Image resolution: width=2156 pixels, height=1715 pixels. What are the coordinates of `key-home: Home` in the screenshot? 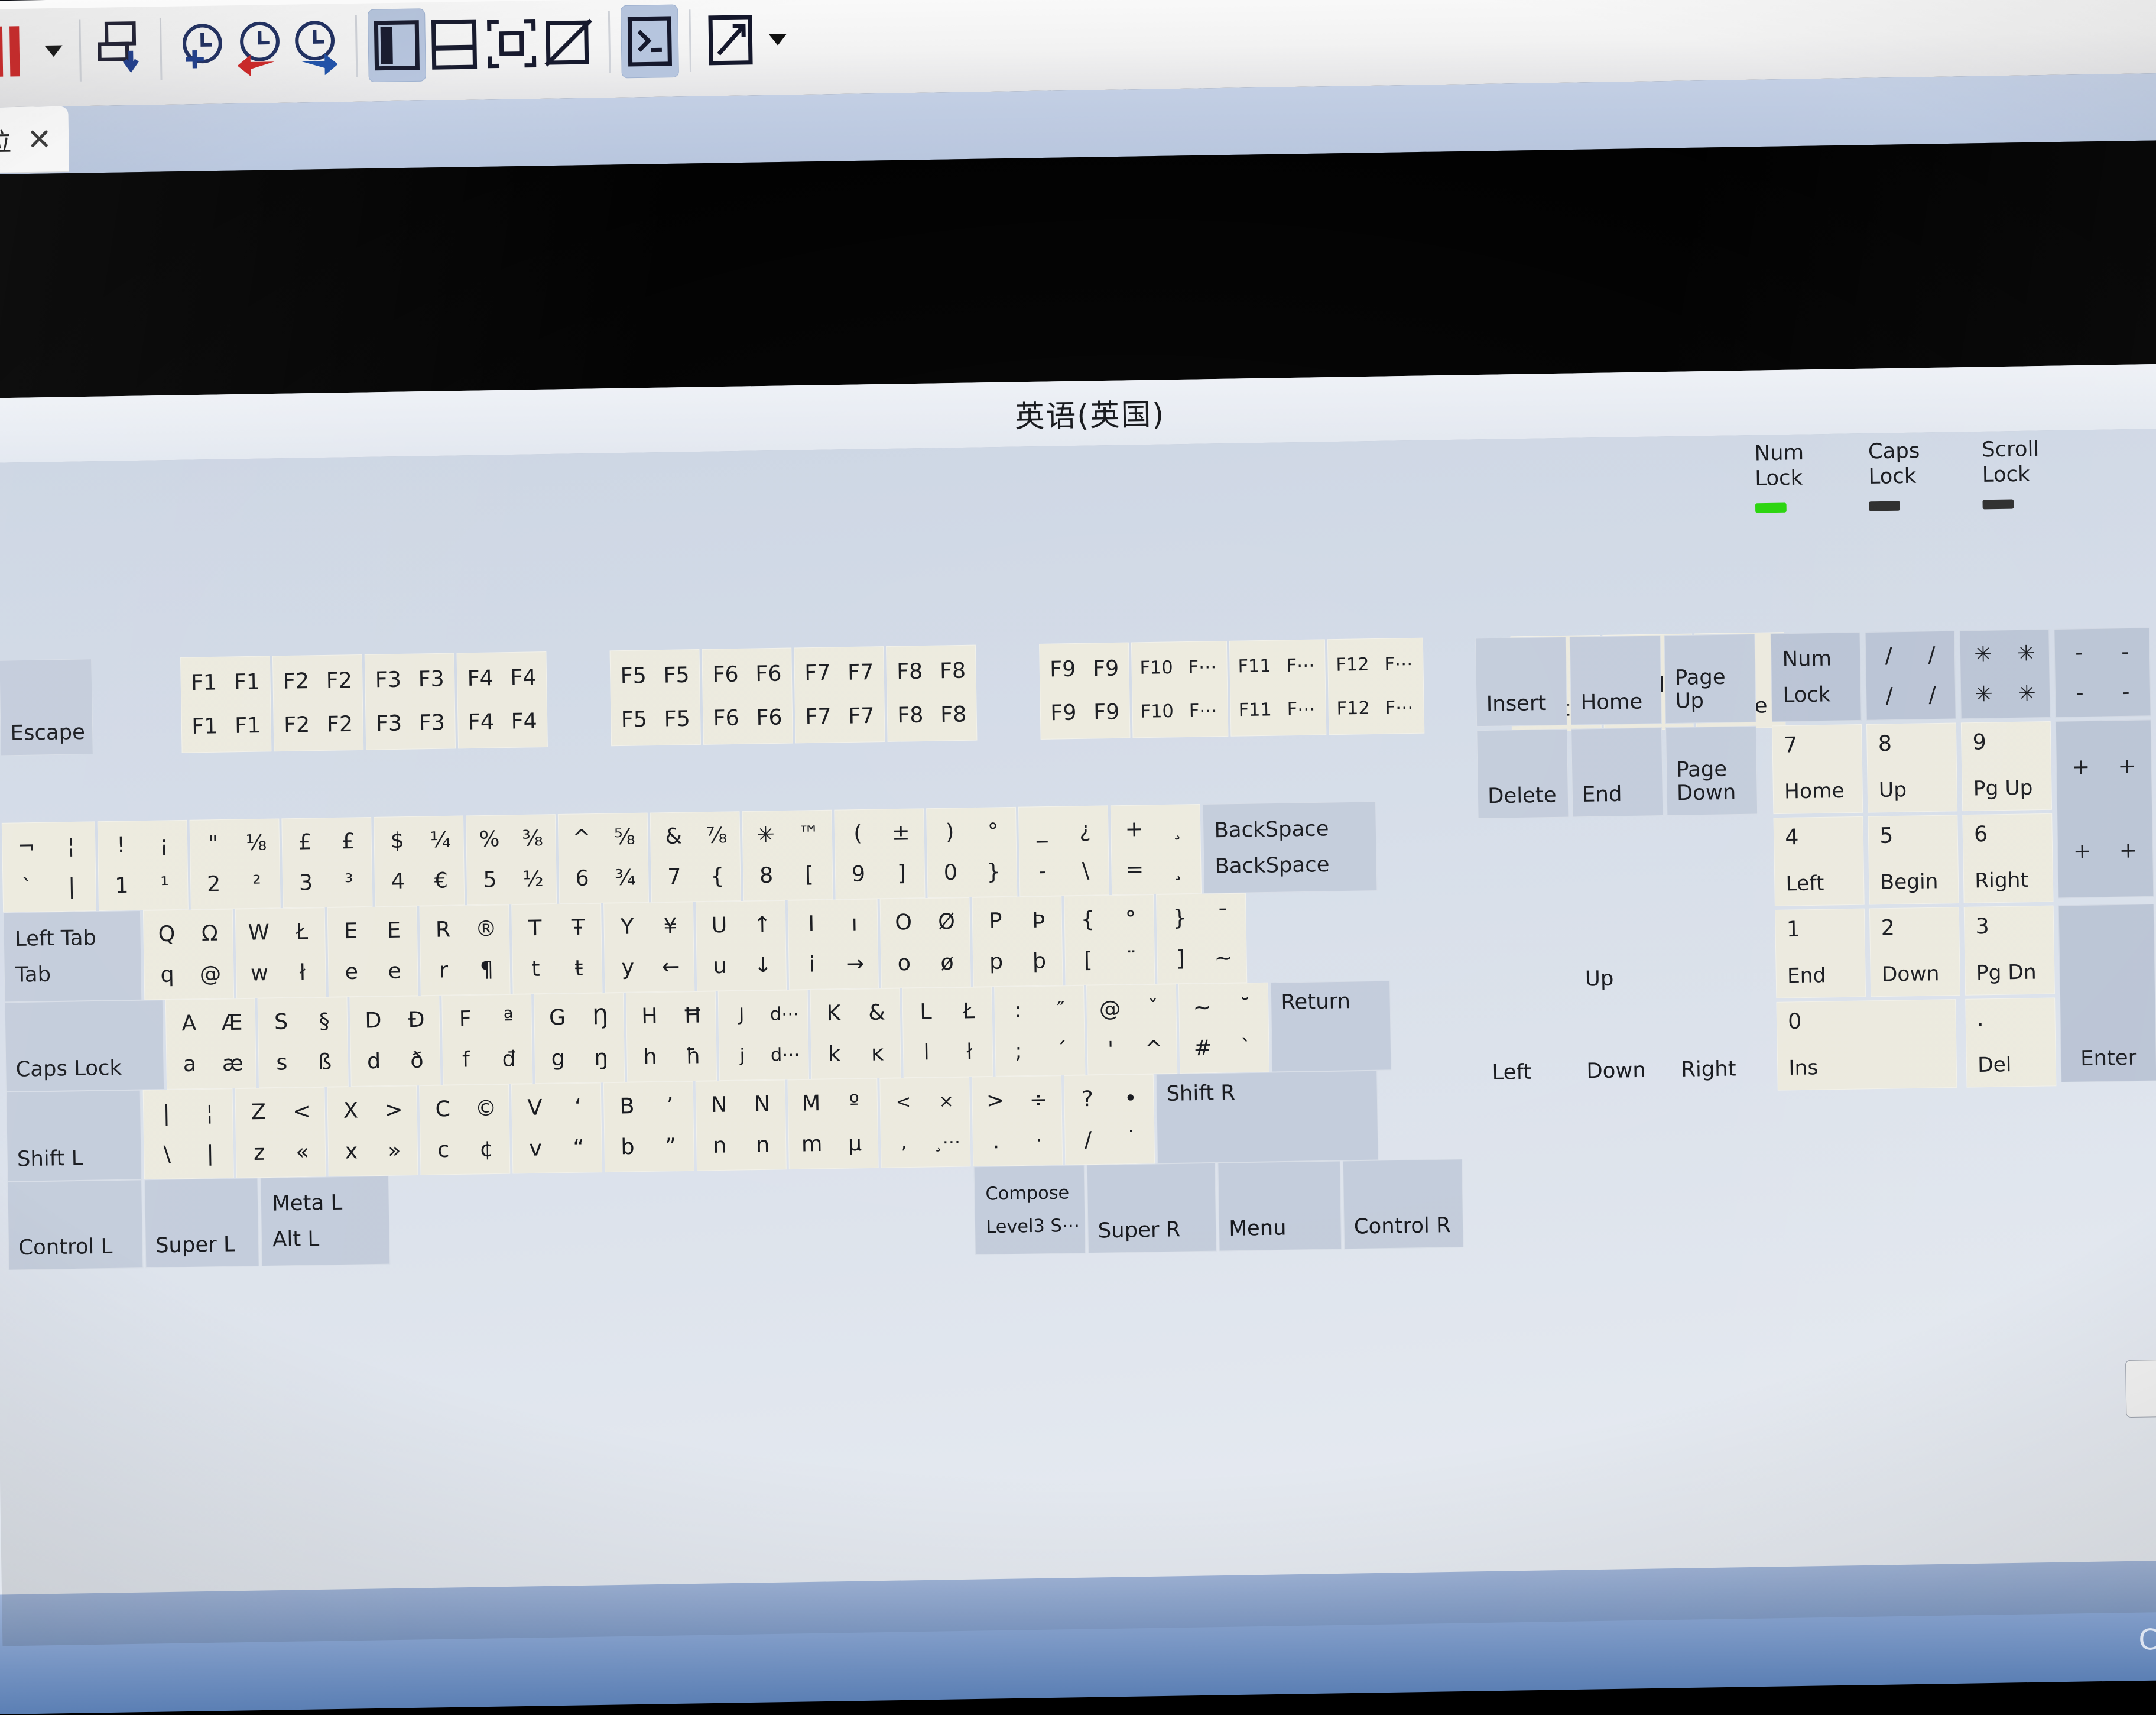 It's located at (1616, 680).